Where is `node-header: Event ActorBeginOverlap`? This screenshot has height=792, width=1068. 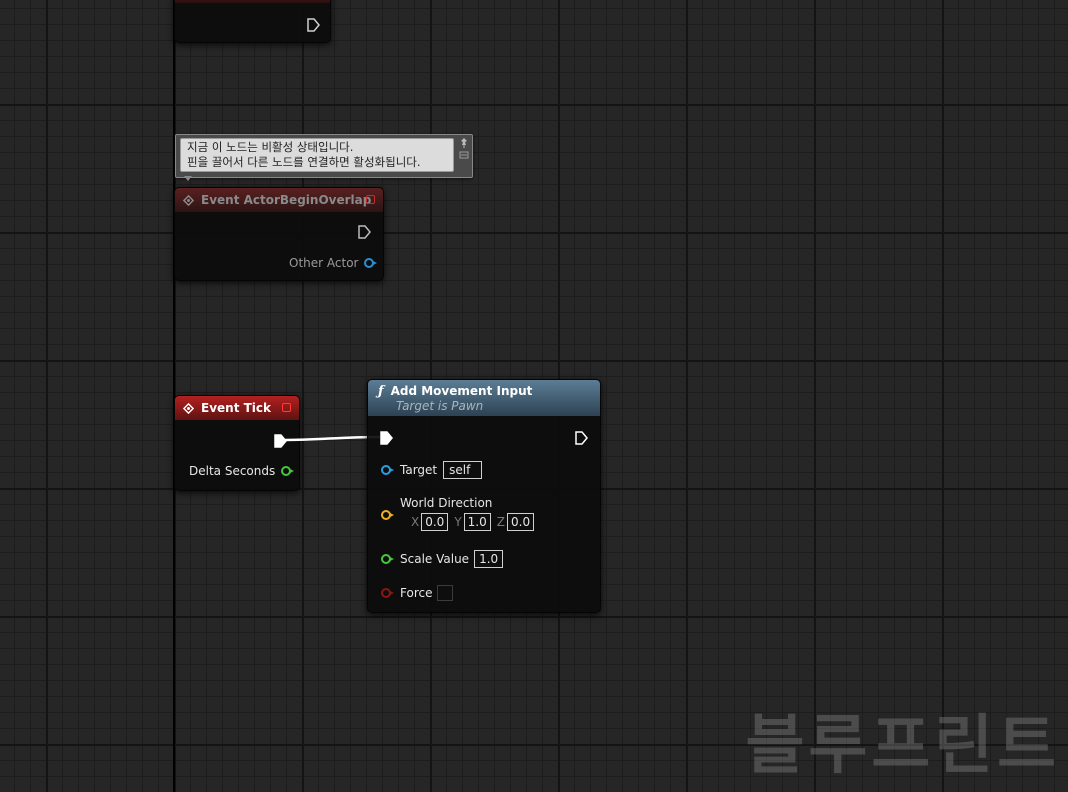 node-header: Event ActorBeginOverlap is located at coordinates (279, 200).